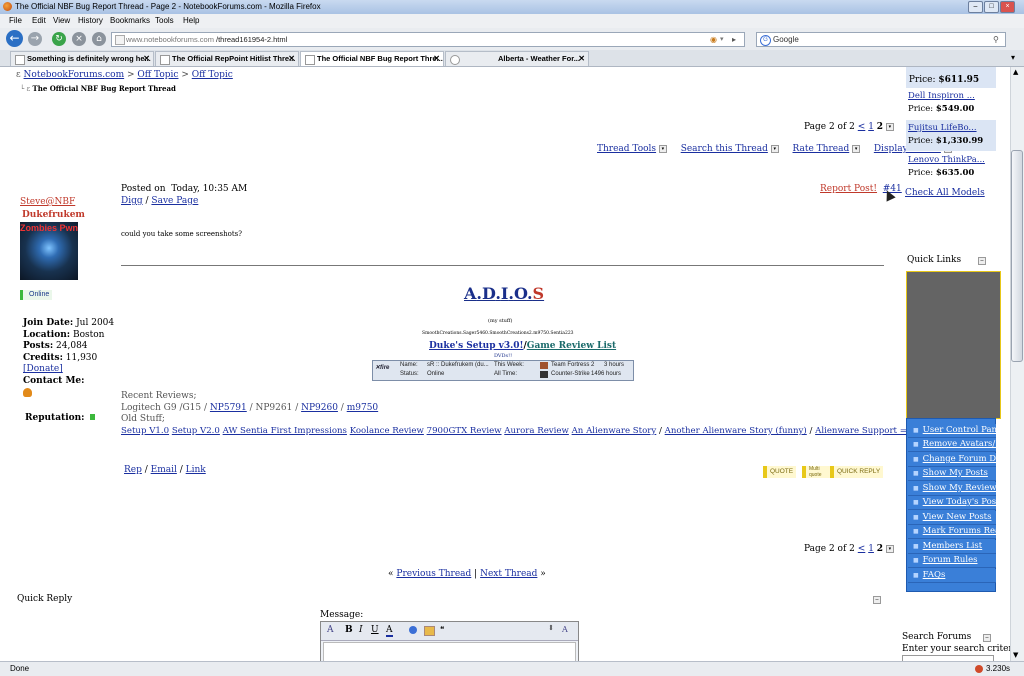 Image resolution: width=1024 pixels, height=676 pixels. Describe the element at coordinates (626, 149) in the screenshot. I see `thread-tools-menu: Thread Tools` at that location.